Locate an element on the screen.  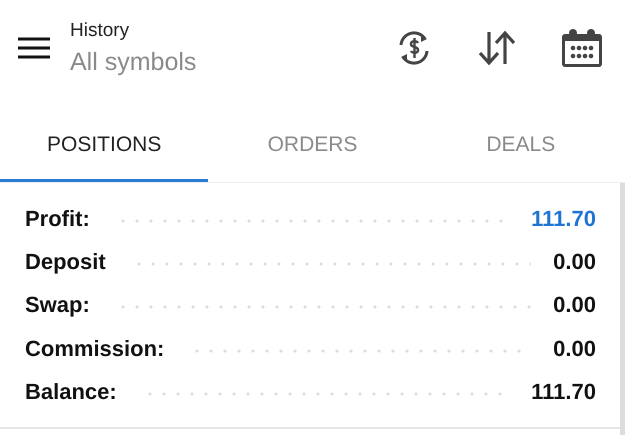
summary-label: Balance: is located at coordinates (71, 392).